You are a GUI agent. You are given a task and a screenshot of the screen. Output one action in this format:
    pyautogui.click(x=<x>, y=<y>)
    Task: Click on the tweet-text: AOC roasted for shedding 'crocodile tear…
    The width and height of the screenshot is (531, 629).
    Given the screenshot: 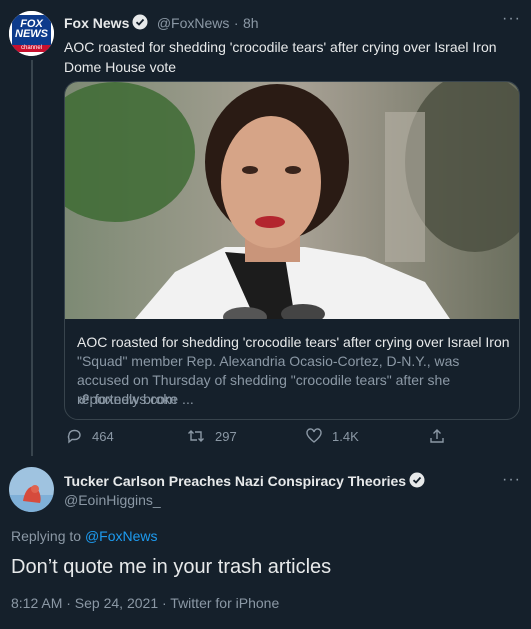 What is the action you would take?
    pyautogui.click(x=280, y=57)
    